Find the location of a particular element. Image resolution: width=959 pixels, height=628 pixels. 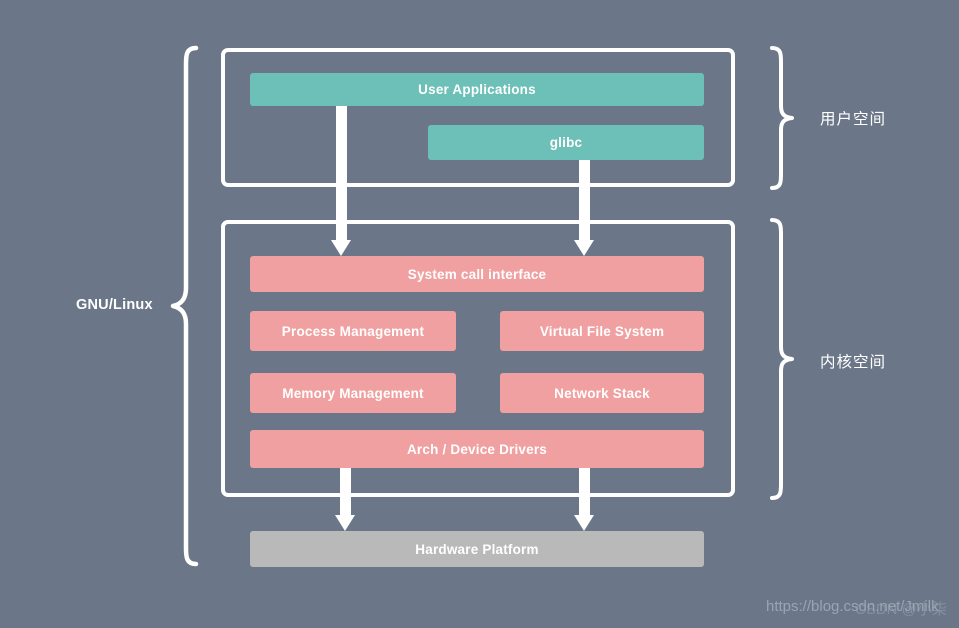

user-applications-box: User Applications is located at coordinates (477, 89).